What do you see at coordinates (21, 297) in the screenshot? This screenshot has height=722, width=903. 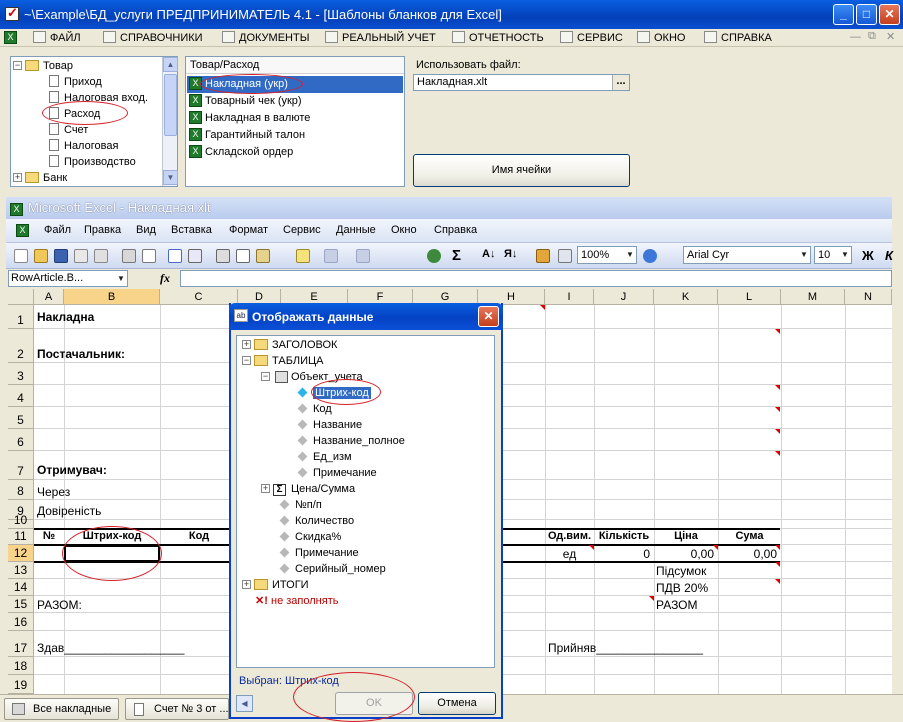 I see `select-all-corner` at bounding box center [21, 297].